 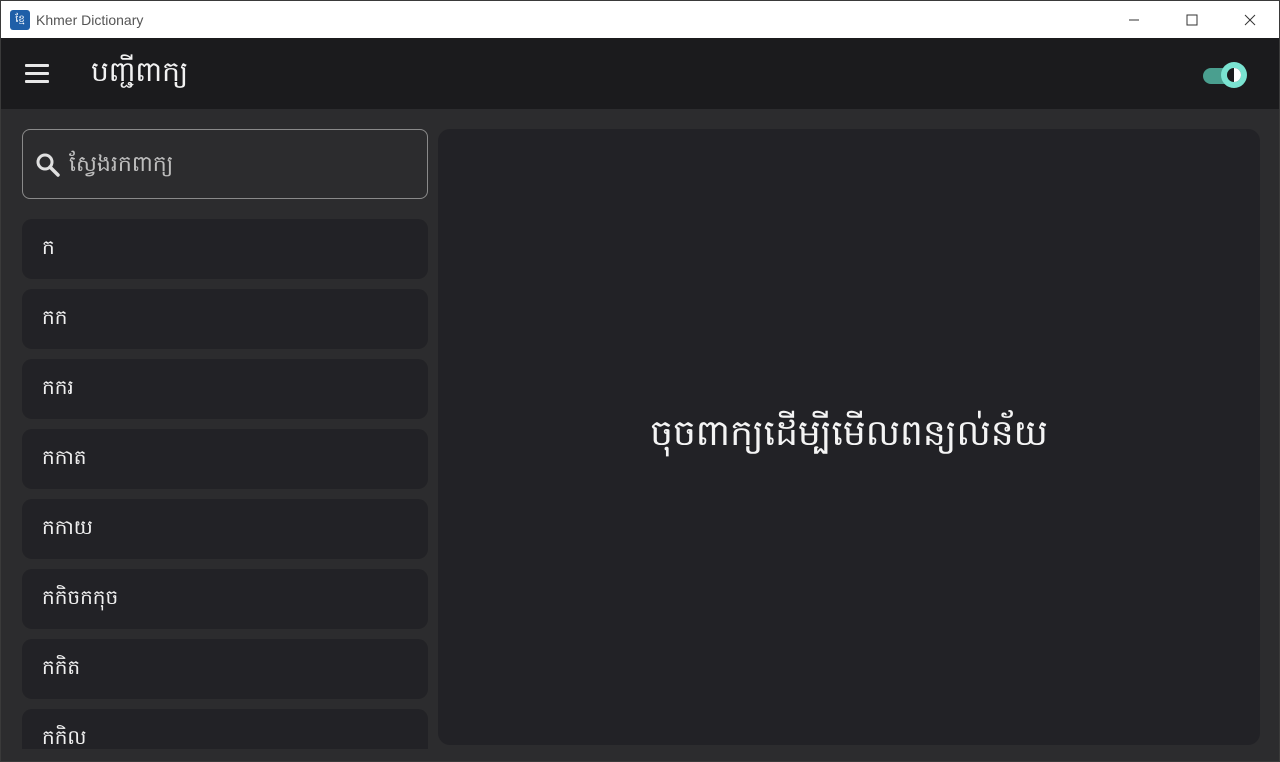 What do you see at coordinates (225, 529) in the screenshot?
I see `list-item: កកាយ` at bounding box center [225, 529].